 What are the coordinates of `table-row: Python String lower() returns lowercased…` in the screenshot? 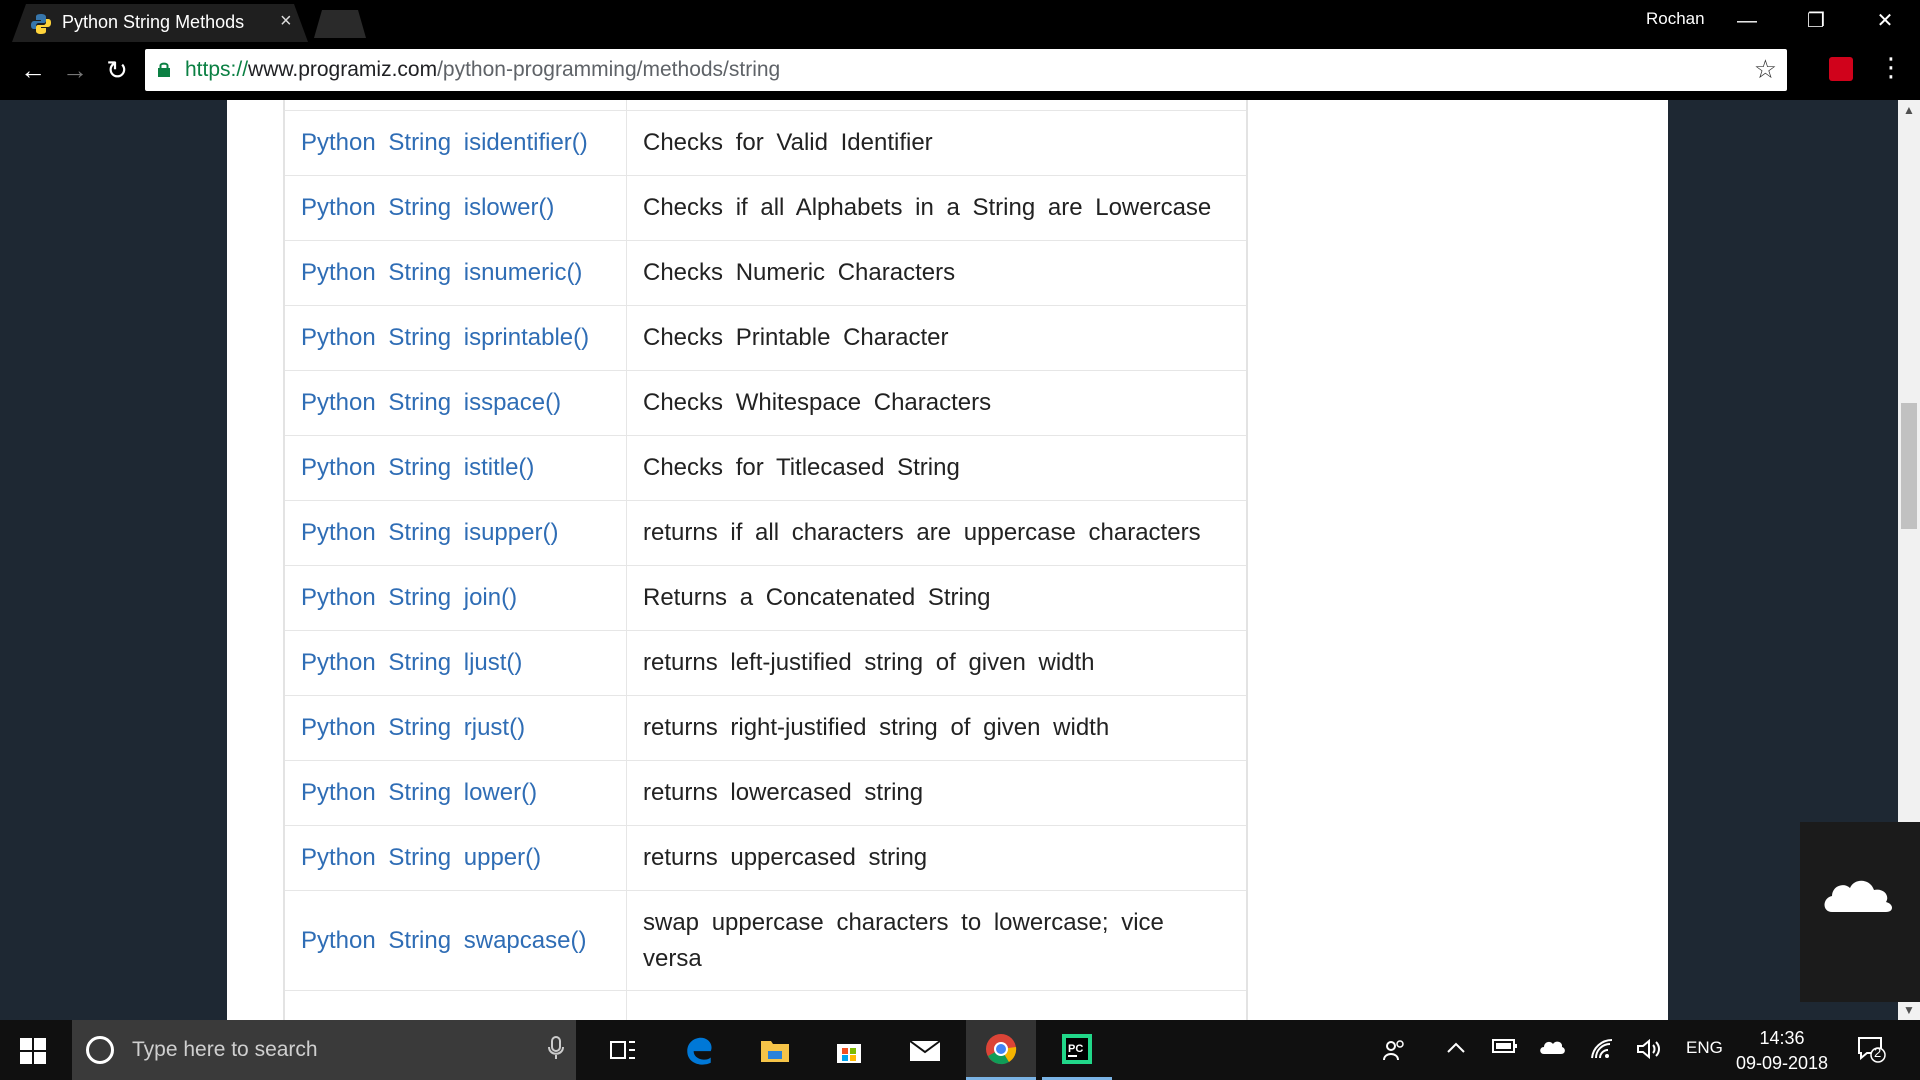 It's located at (765, 793).